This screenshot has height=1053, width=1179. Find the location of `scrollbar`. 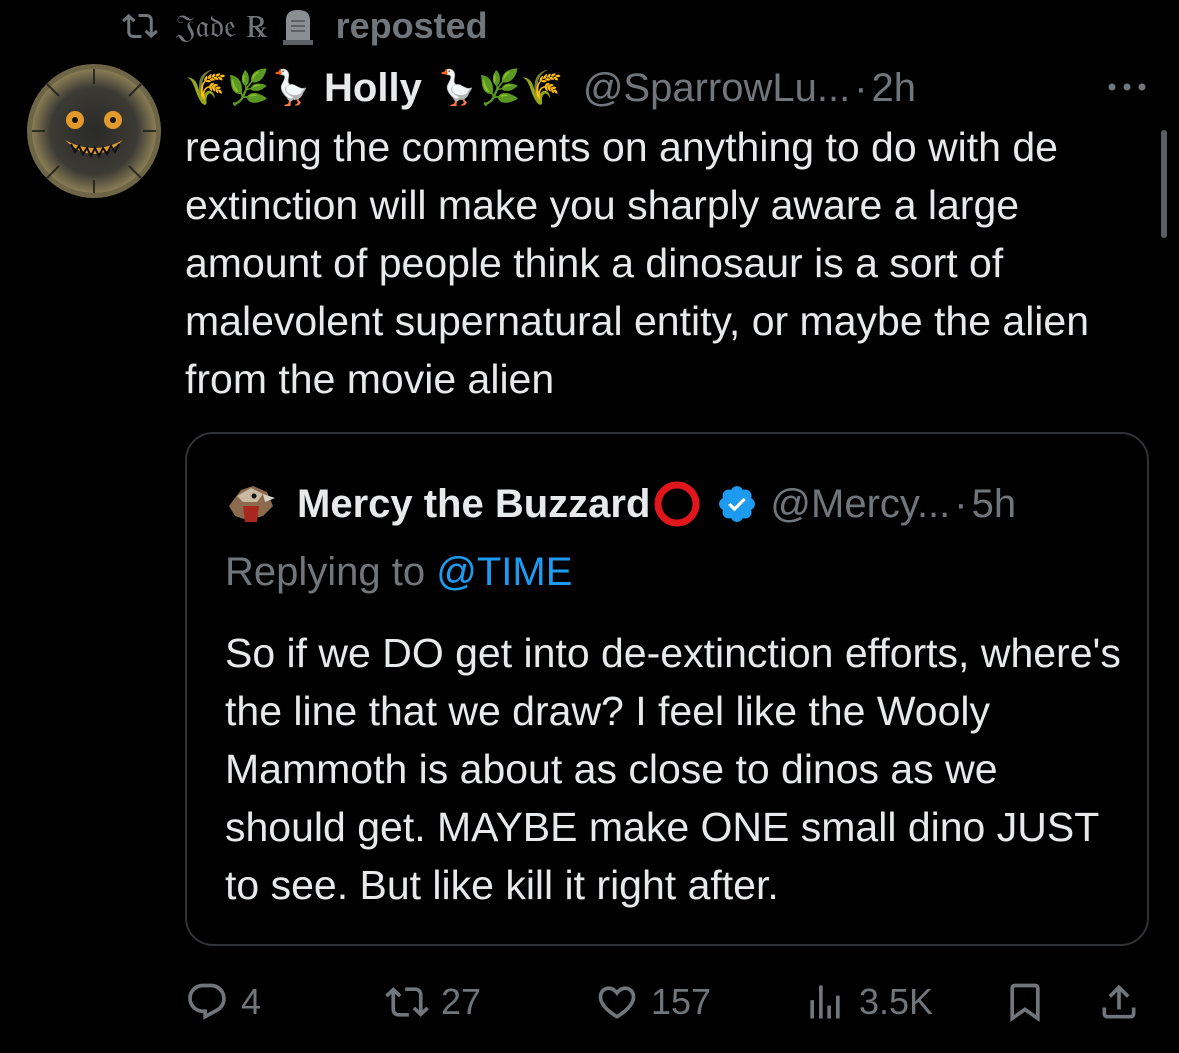

scrollbar is located at coordinates (1164, 184).